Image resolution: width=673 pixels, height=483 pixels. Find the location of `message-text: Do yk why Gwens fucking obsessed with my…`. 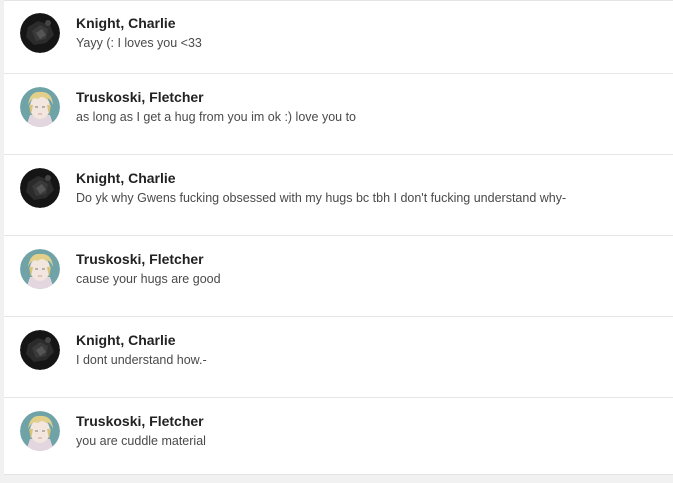

message-text: Do yk why Gwens fucking obsessed with my… is located at coordinates (321, 198).